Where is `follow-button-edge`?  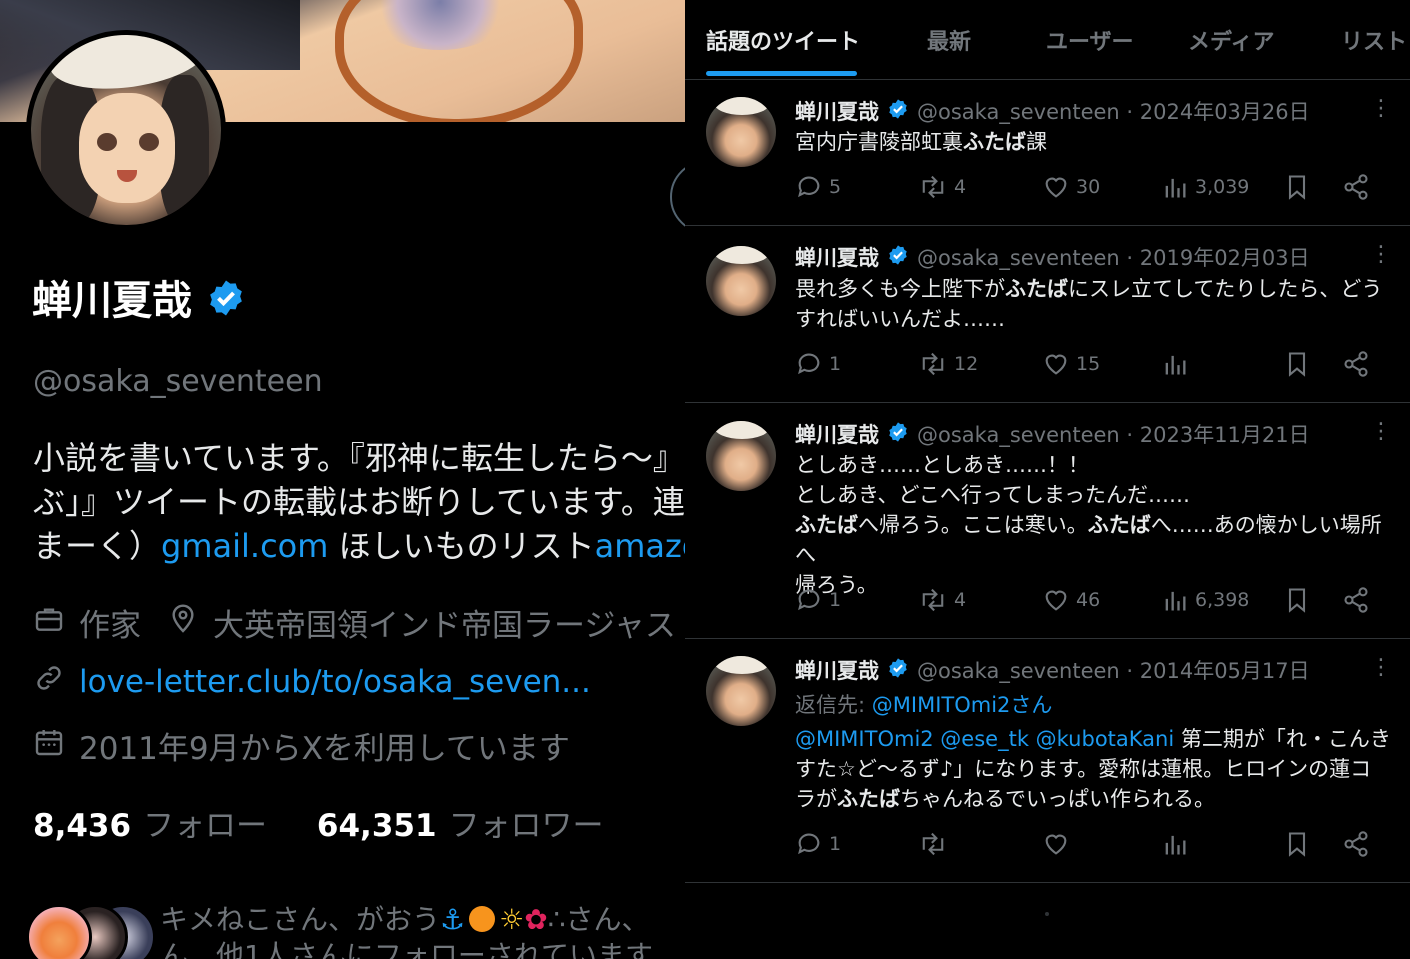 follow-button-edge is located at coordinates (677, 197).